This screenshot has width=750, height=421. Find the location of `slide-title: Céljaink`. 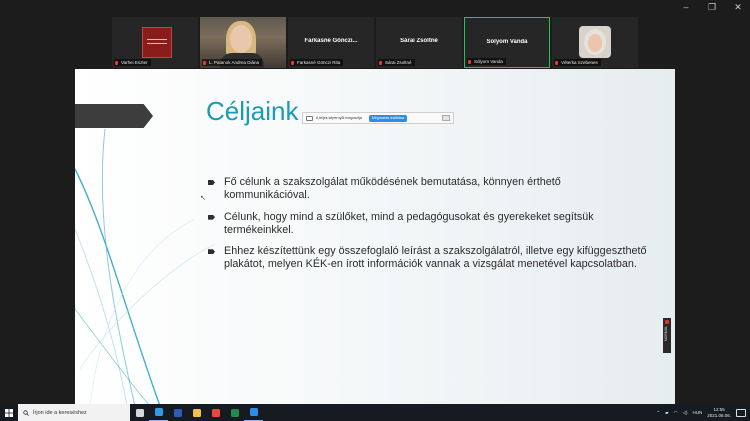

slide-title: Céljaink is located at coordinates (252, 111).